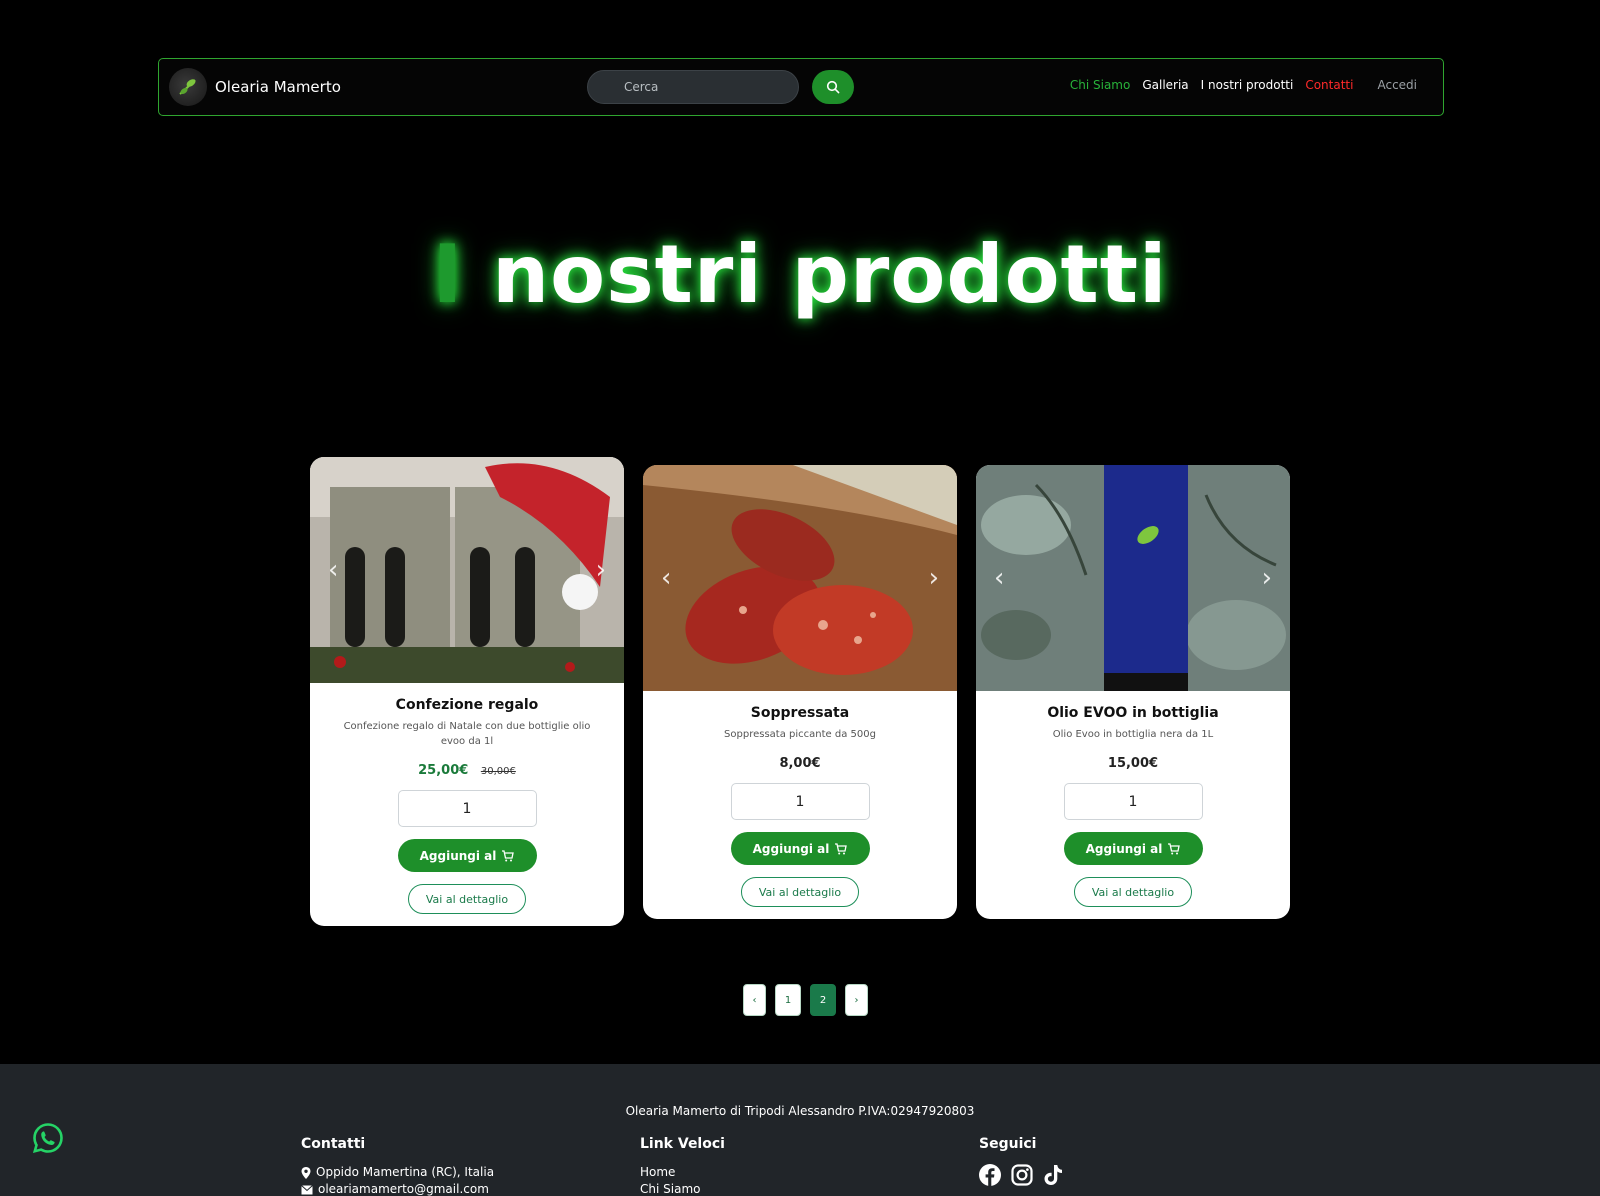 This screenshot has width=1600, height=1196. I want to click on address-text: Oppido Mamertina (RC), Italia, so click(405, 1172).